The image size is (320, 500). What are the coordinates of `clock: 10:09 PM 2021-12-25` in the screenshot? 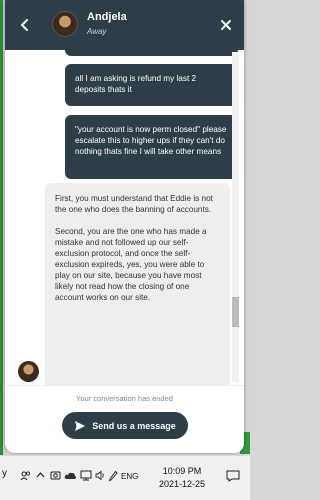 It's located at (182, 478).